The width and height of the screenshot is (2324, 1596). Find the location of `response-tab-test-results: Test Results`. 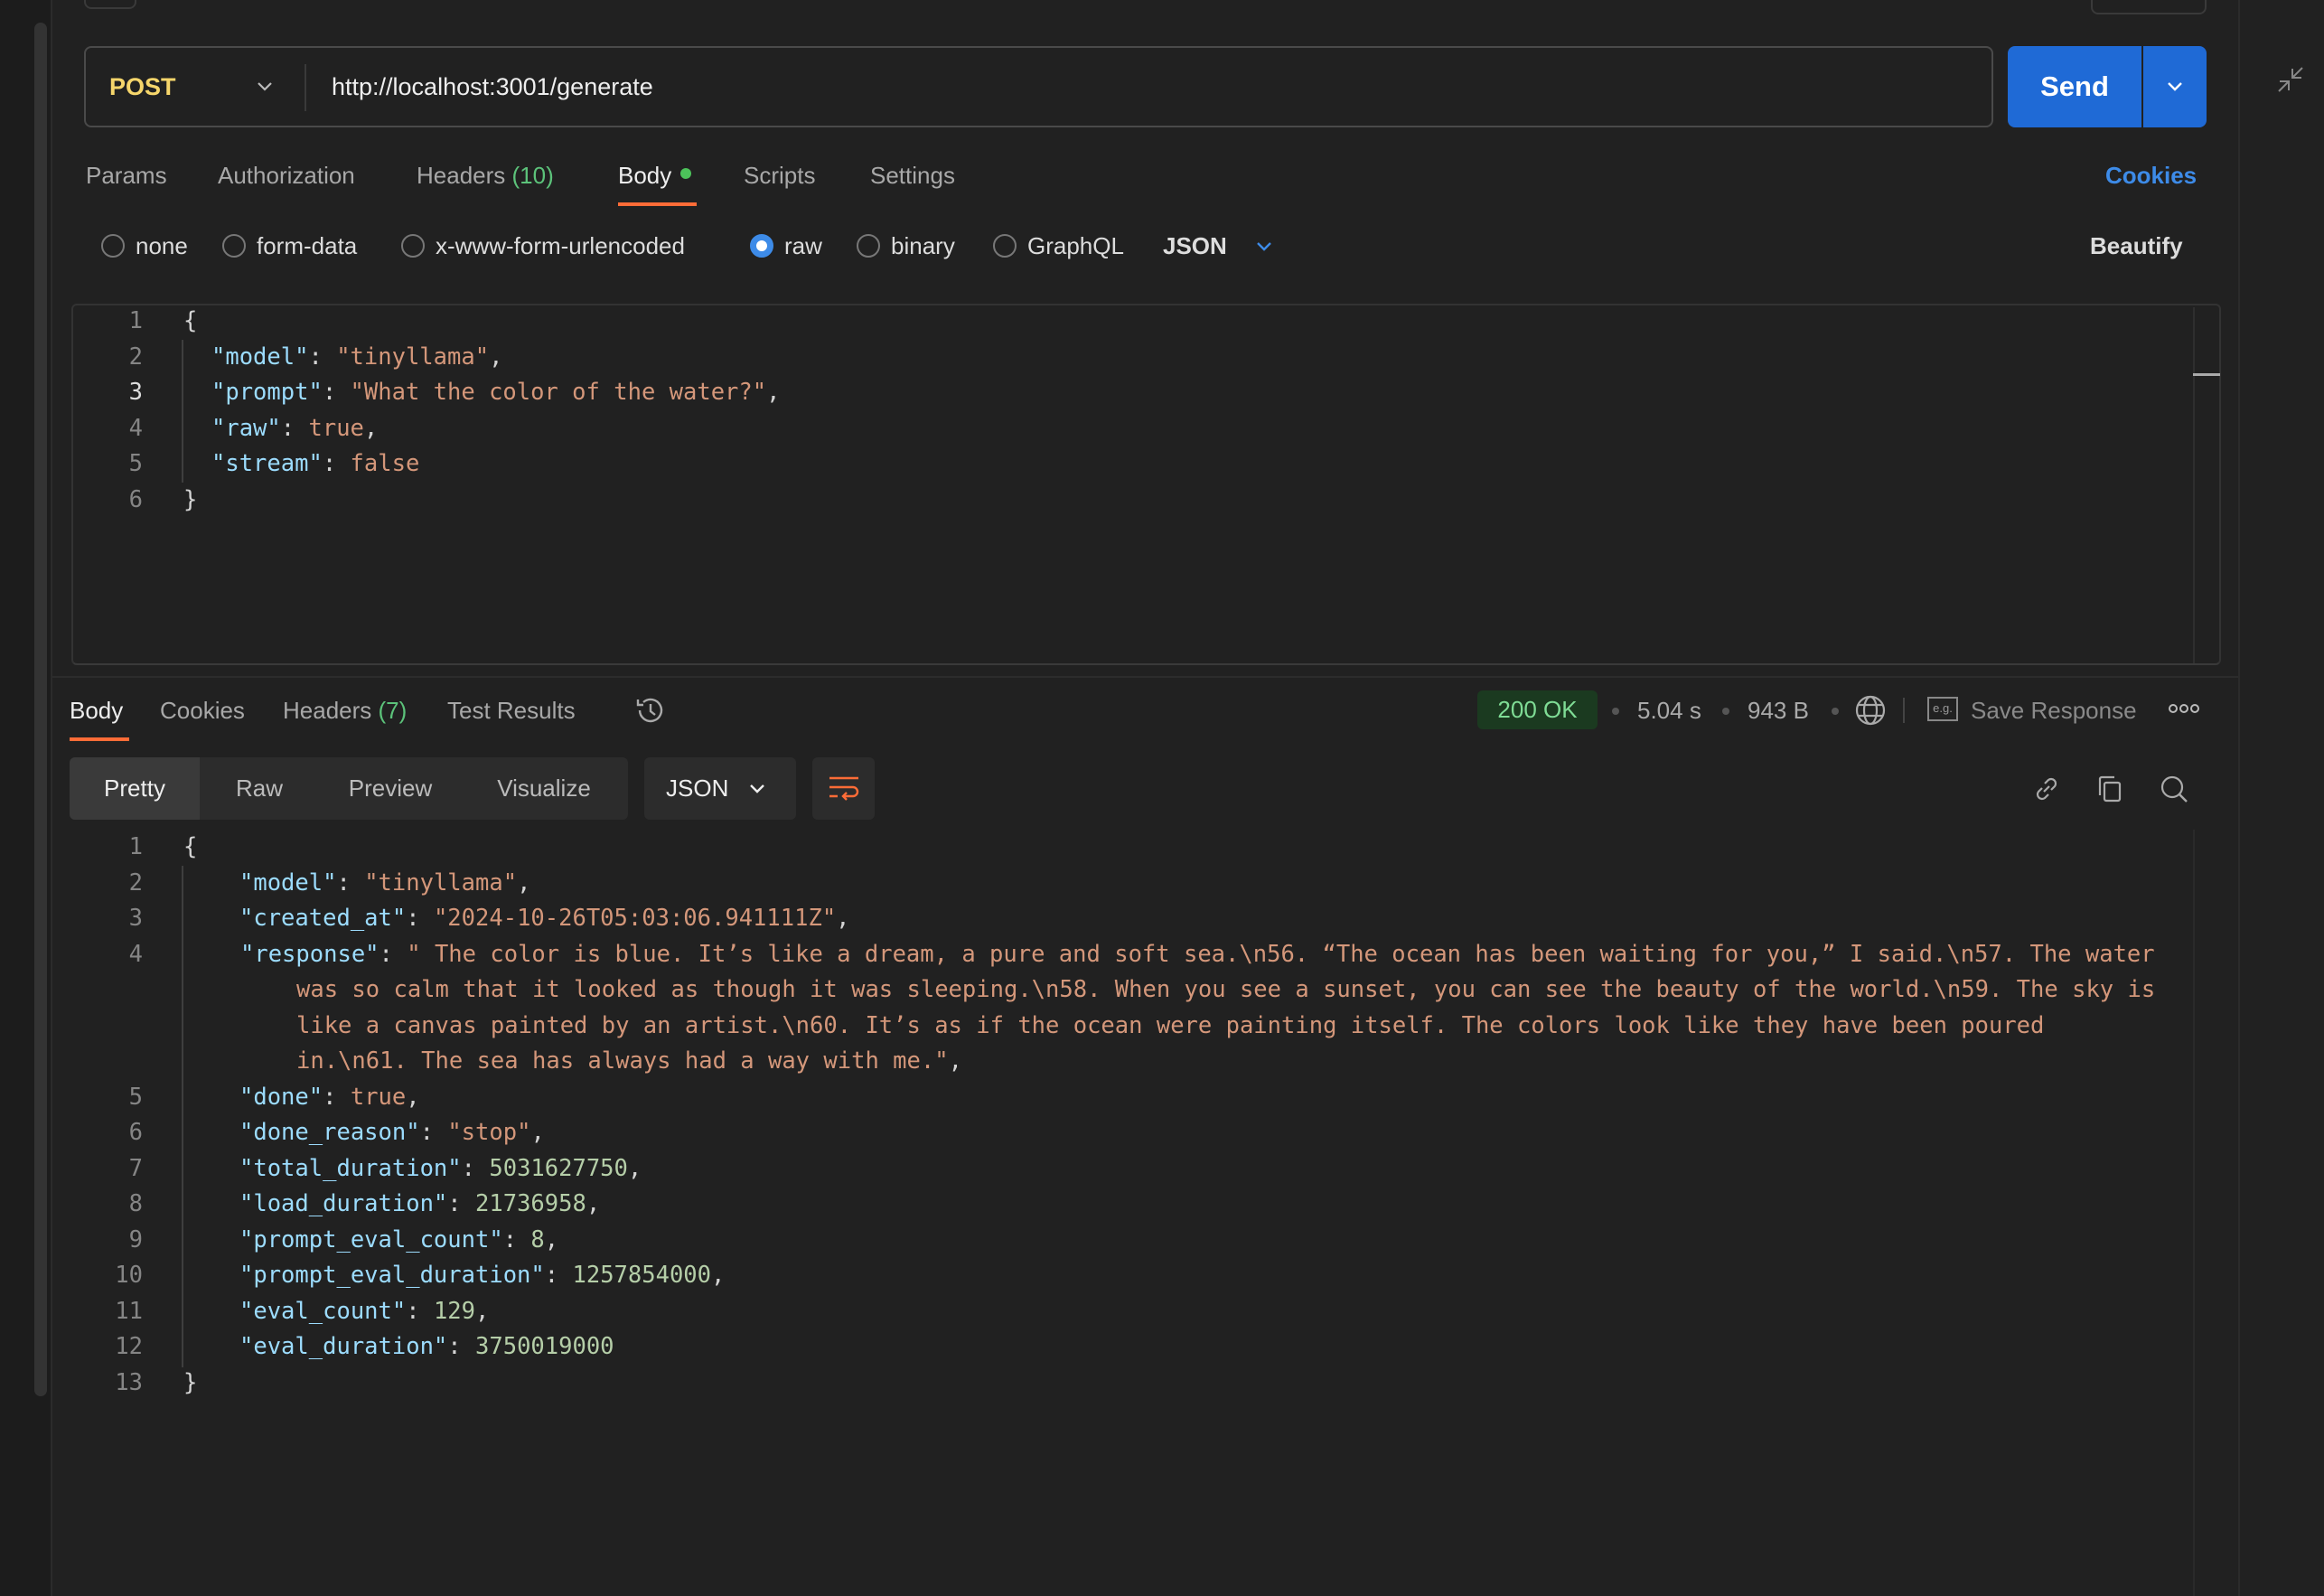

response-tab-test-results: Test Results is located at coordinates (511, 711).